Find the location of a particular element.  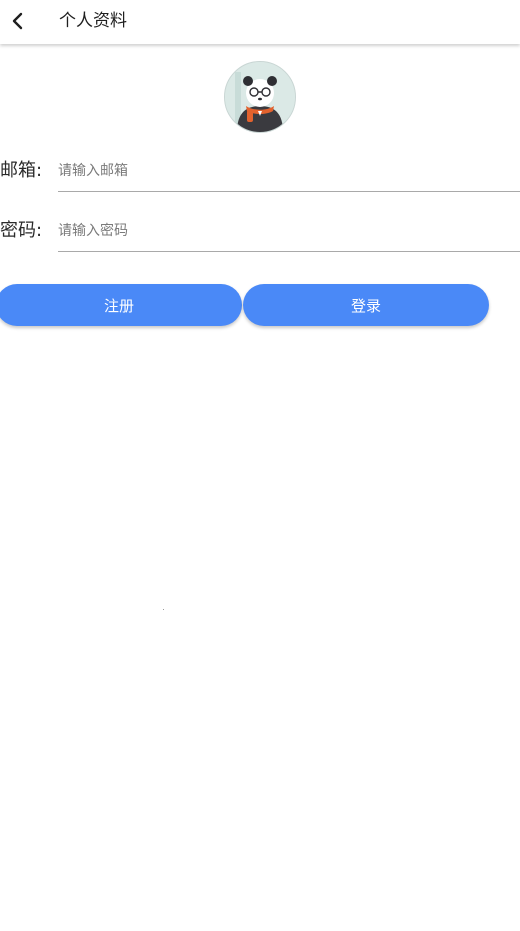

login-button: 登录 is located at coordinates (366, 305).